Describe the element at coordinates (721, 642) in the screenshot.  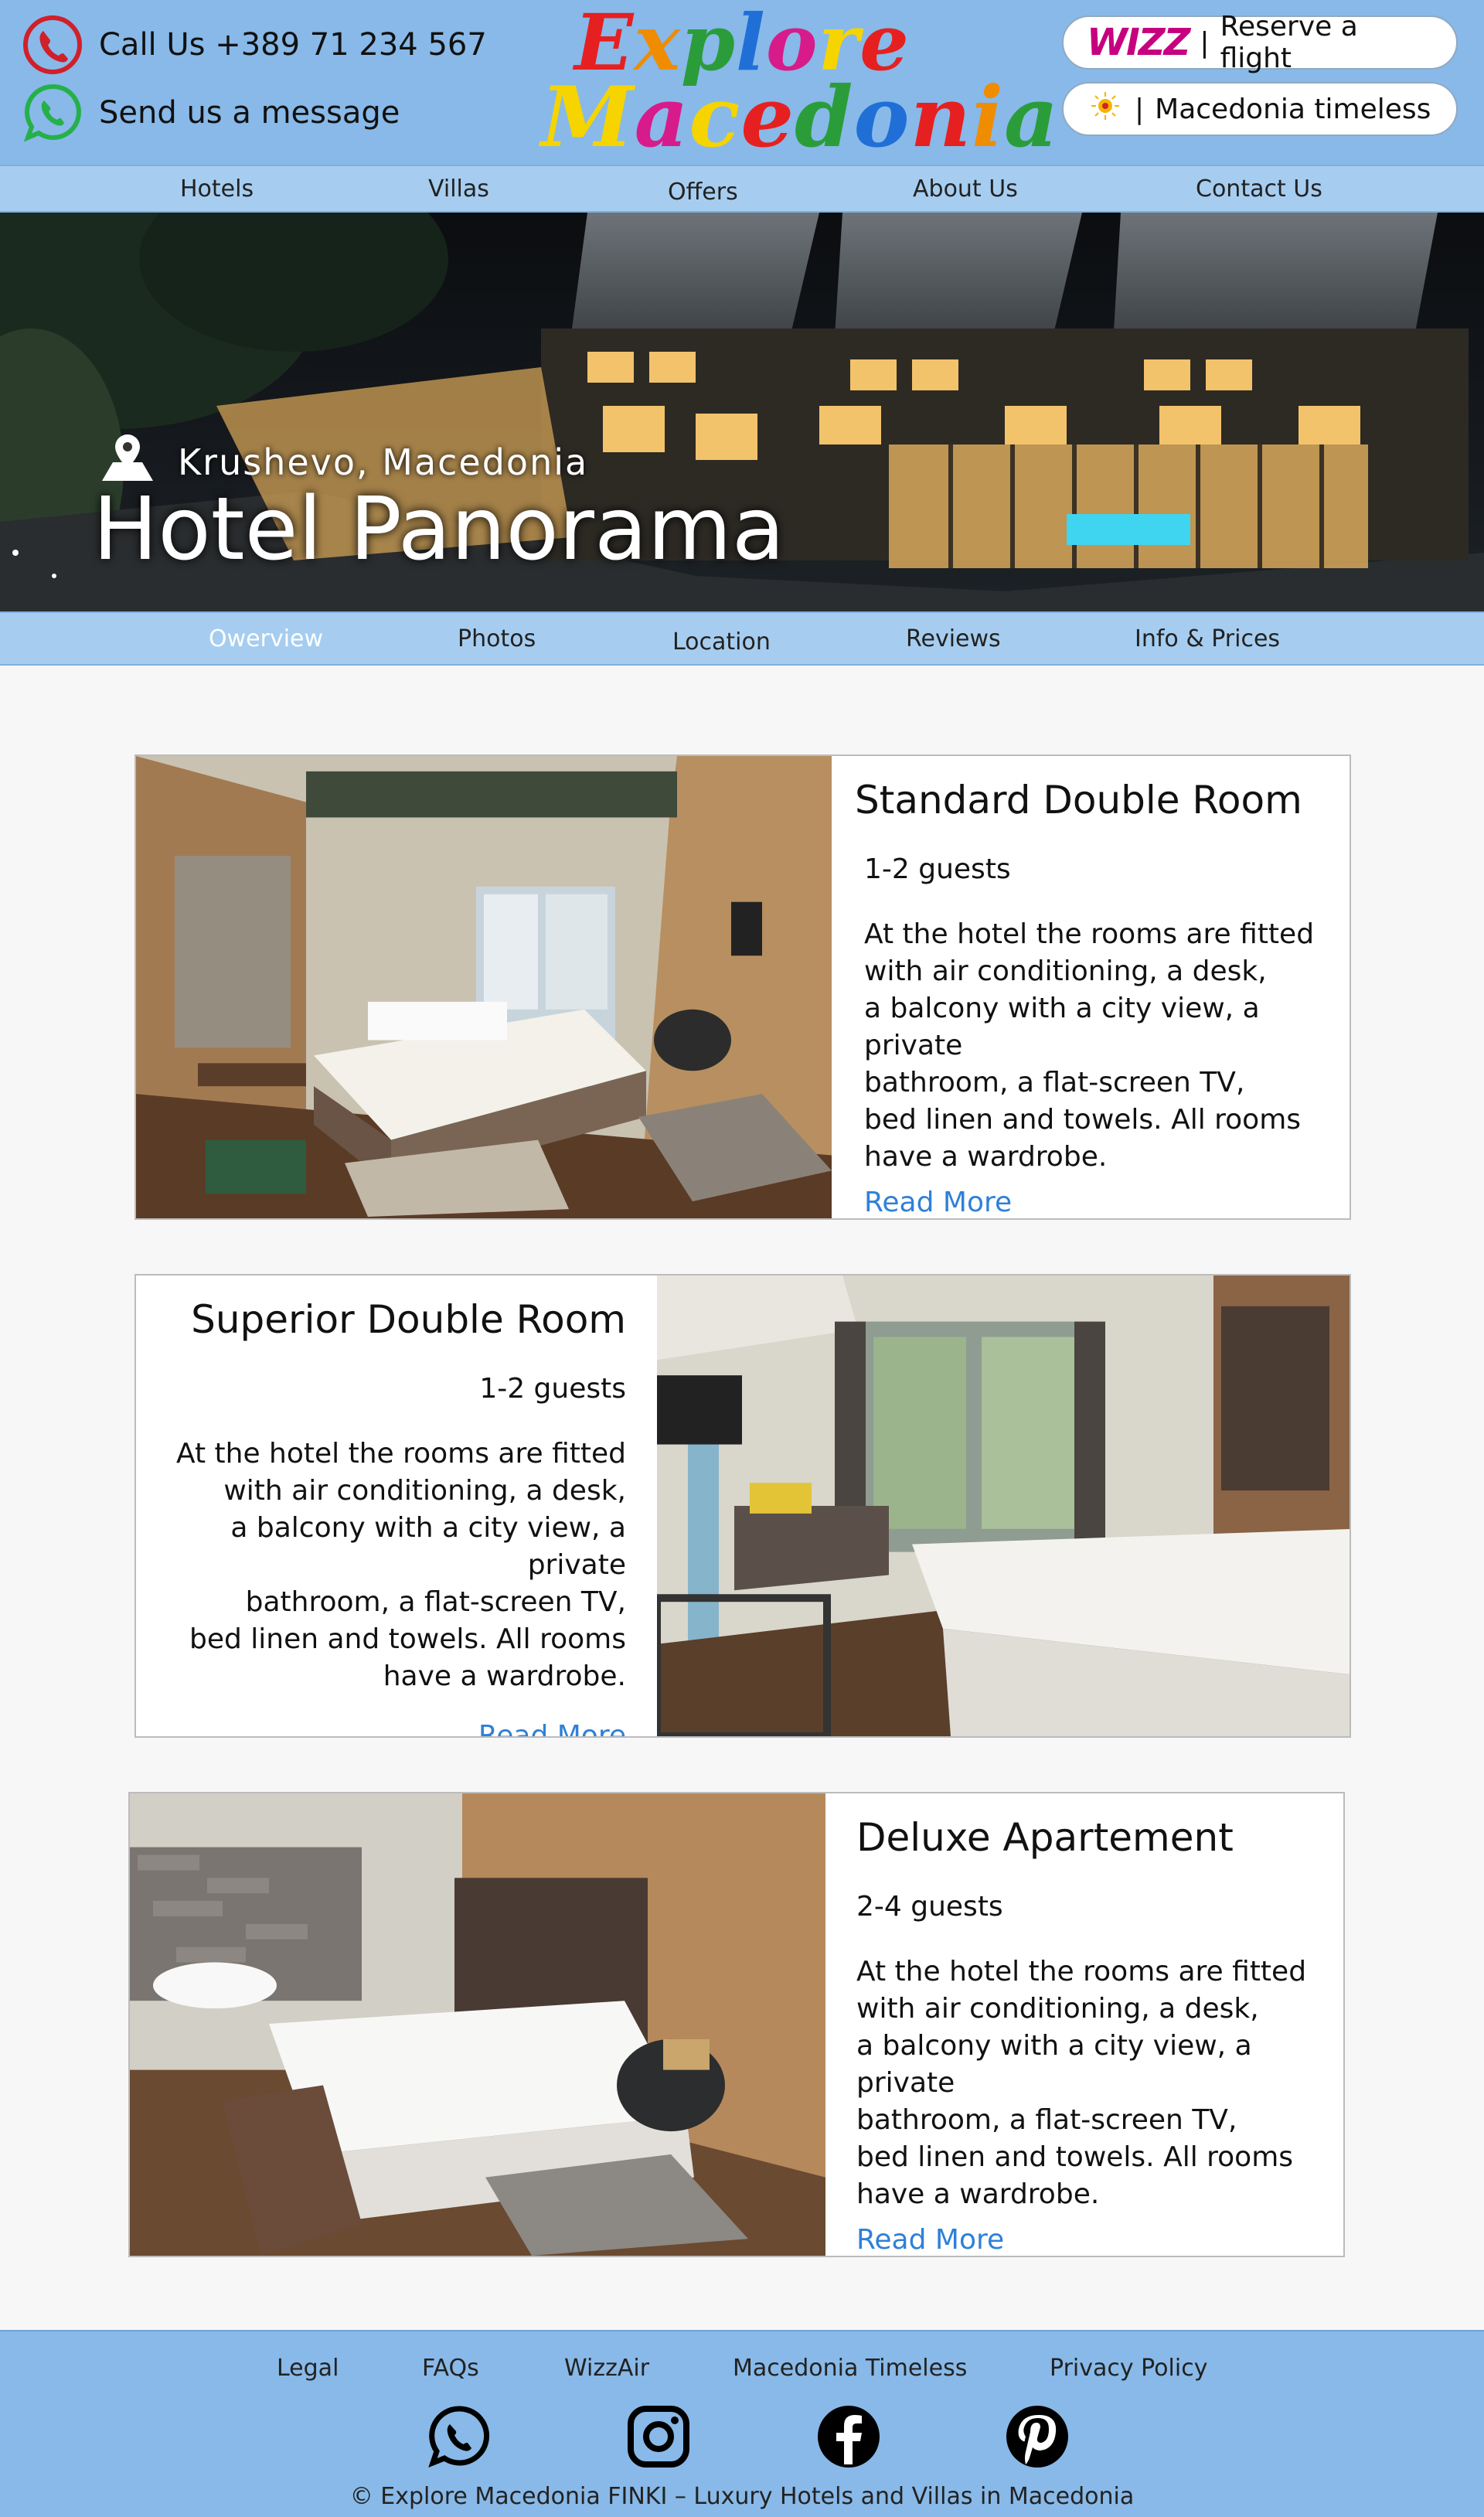
I see `tab-location: Location` at that location.